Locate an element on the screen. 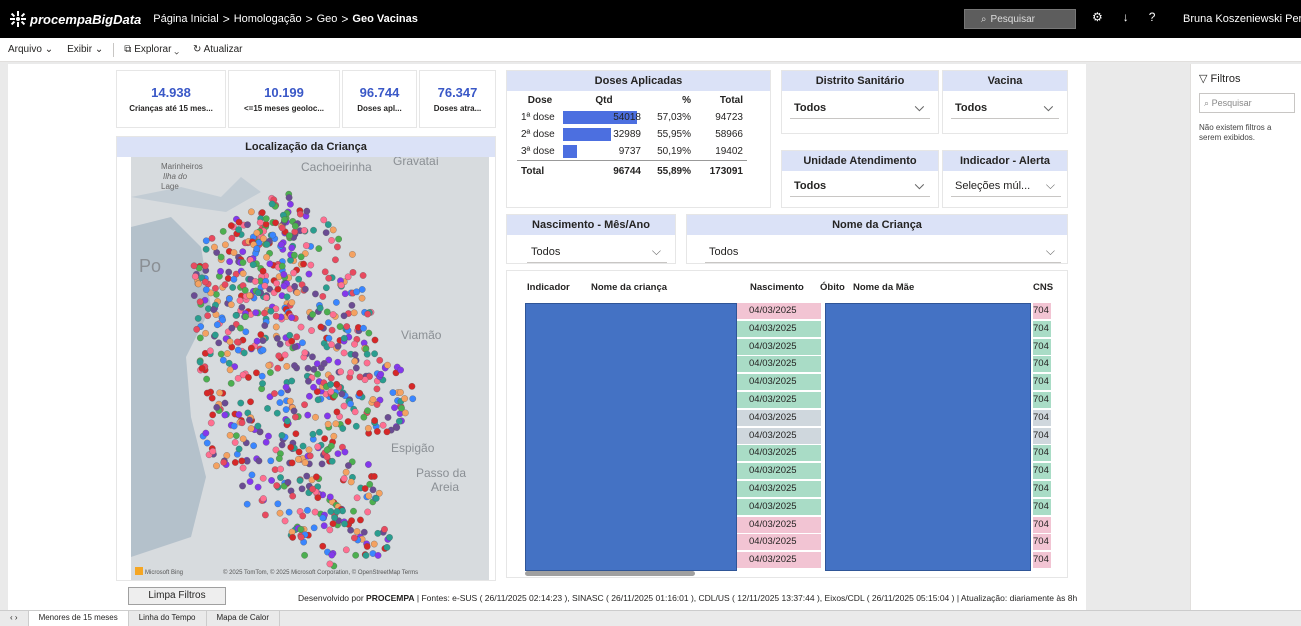 Image resolution: width=1301 pixels, height=626 pixels. brand: procempaBigData is located at coordinates (75, 19).